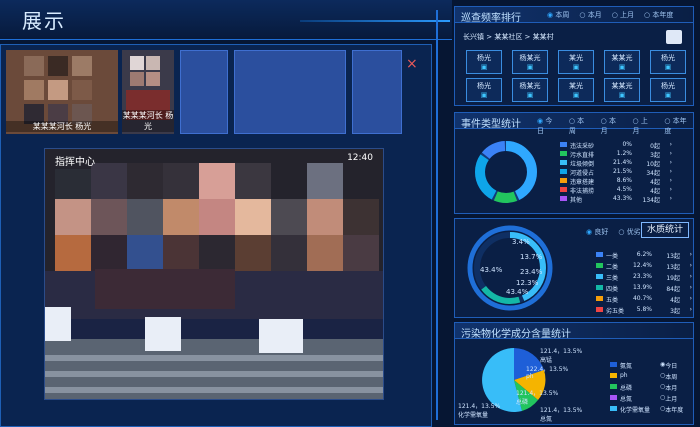 The image size is (700, 427). Describe the element at coordinates (671, 377) in the screenshot. I see `pollutant-radio-label: 本周` at that location.